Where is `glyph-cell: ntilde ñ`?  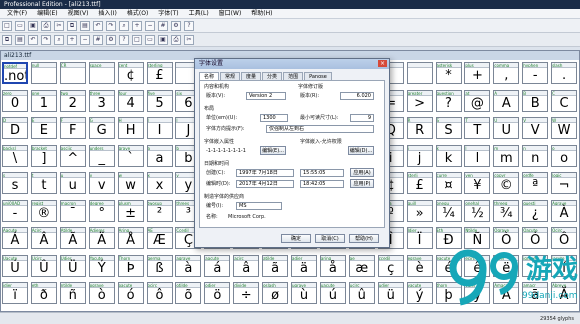
glyph-cell: ntilde ñ is located at coordinates (72, 293).